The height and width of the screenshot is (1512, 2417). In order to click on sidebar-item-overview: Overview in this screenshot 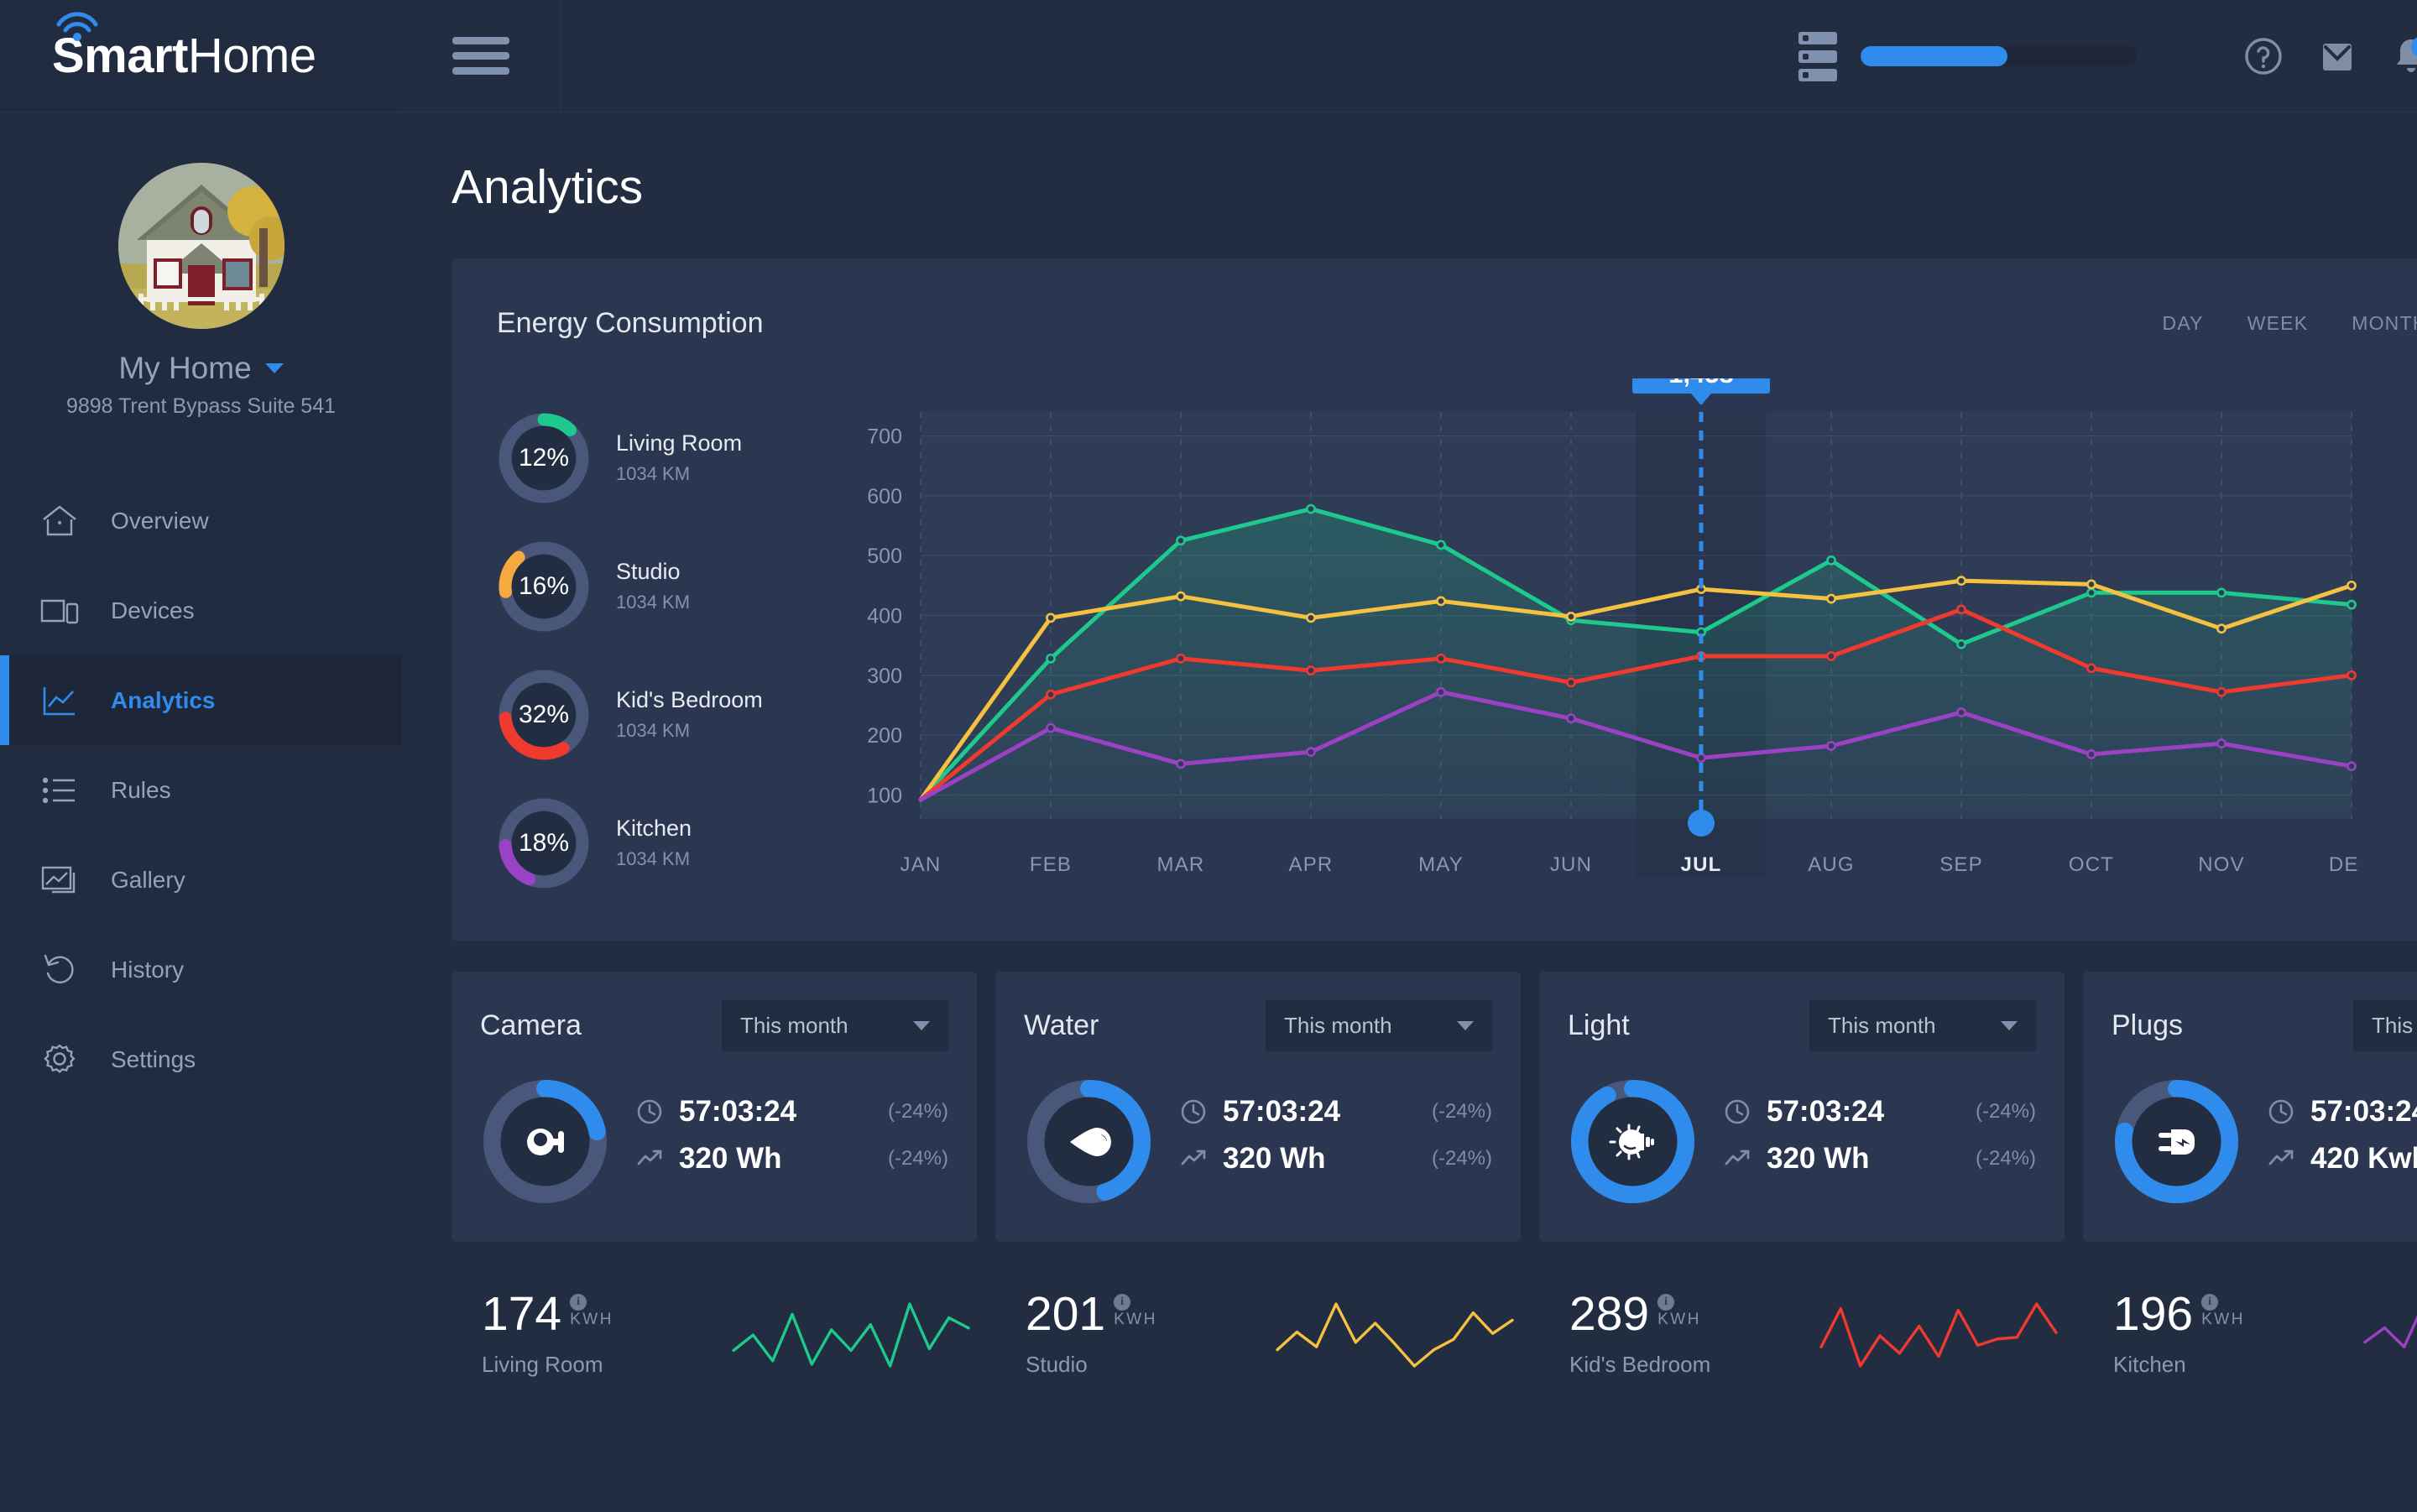, I will do `click(201, 521)`.